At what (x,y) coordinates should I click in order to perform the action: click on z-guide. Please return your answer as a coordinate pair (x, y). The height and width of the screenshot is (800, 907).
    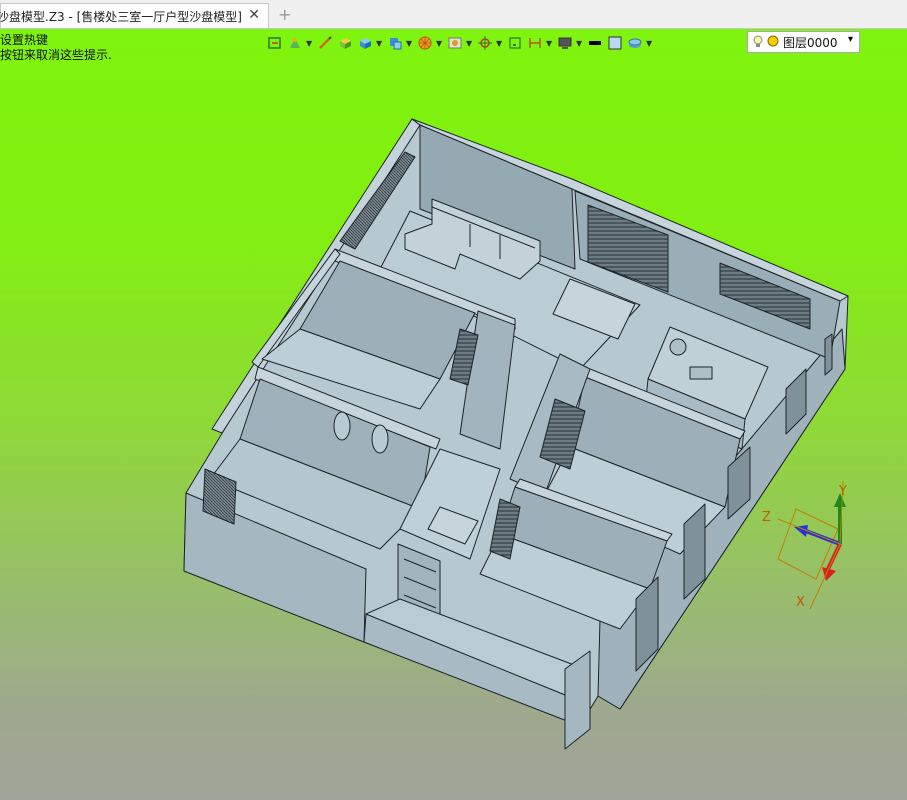
    Looking at the image, I should click on (809, 531).